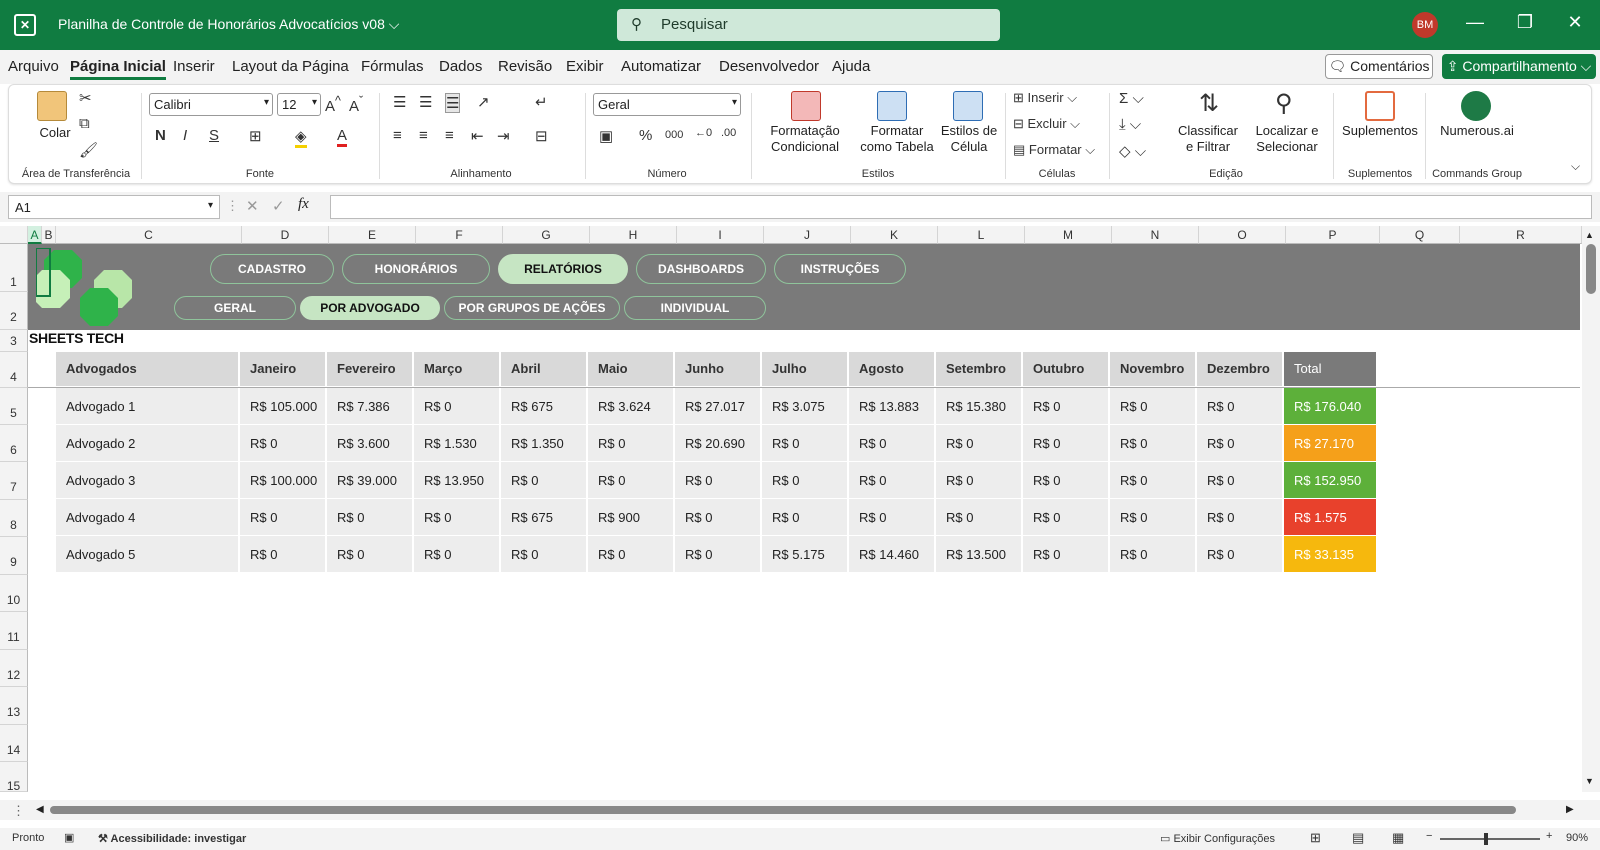 This screenshot has width=1600, height=850. What do you see at coordinates (272, 269) in the screenshot?
I see `nav-cadastro: CADASTRO` at bounding box center [272, 269].